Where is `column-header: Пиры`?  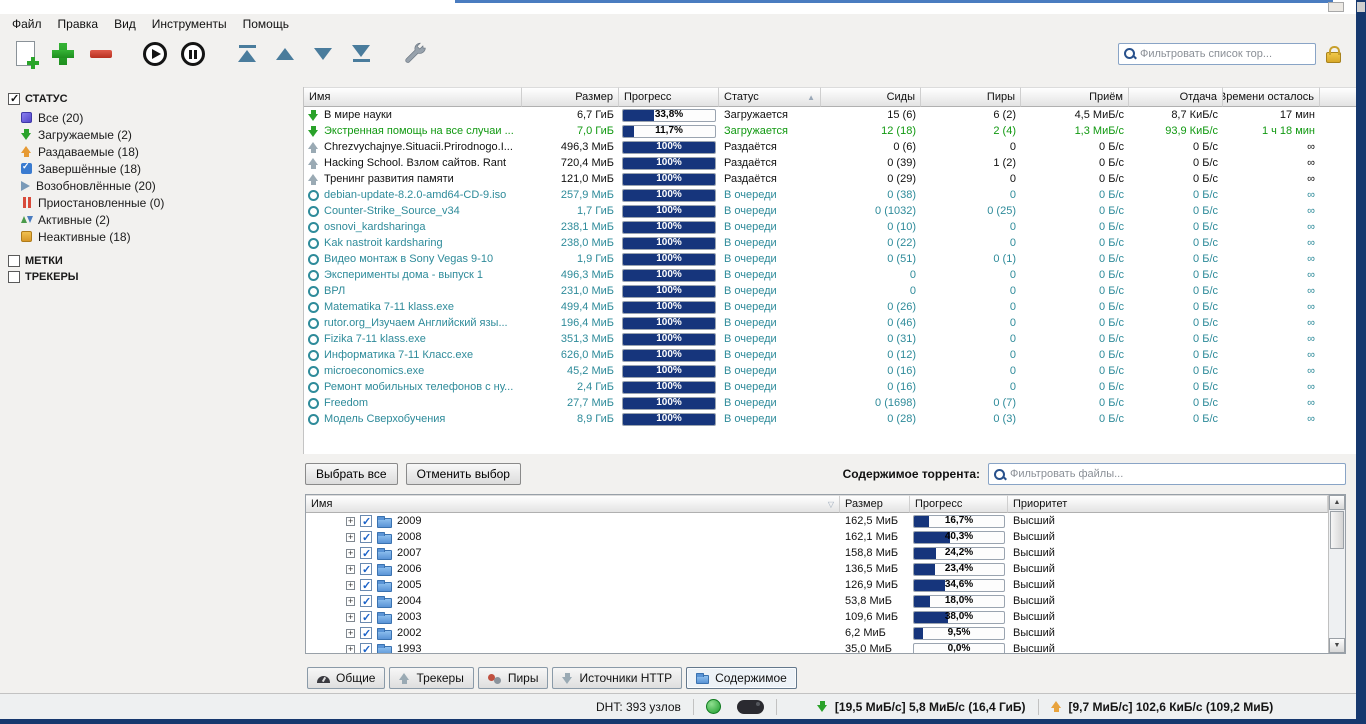 column-header: Пиры is located at coordinates (971, 97).